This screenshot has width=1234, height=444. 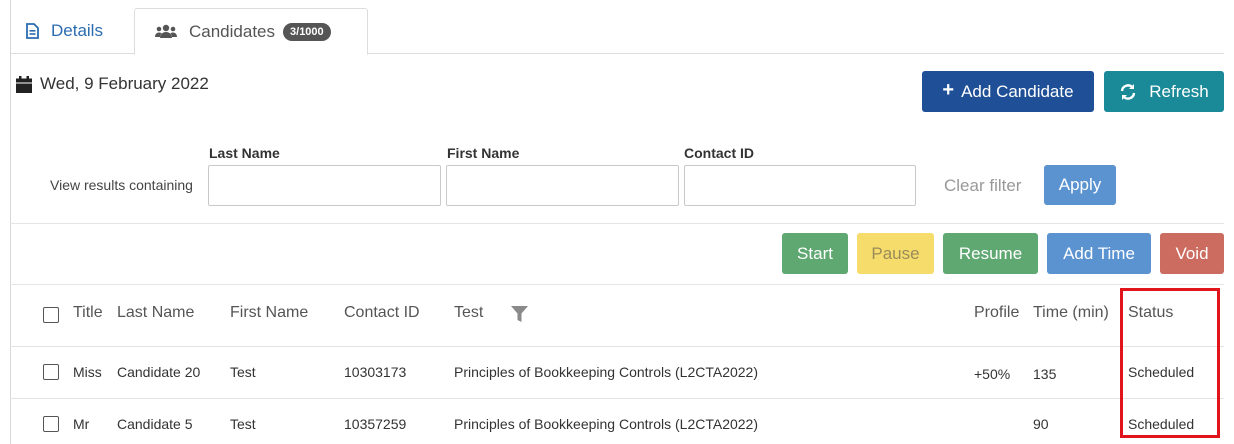 I want to click on session-date-text: Wed, 9 February 2022, so click(x=124, y=83).